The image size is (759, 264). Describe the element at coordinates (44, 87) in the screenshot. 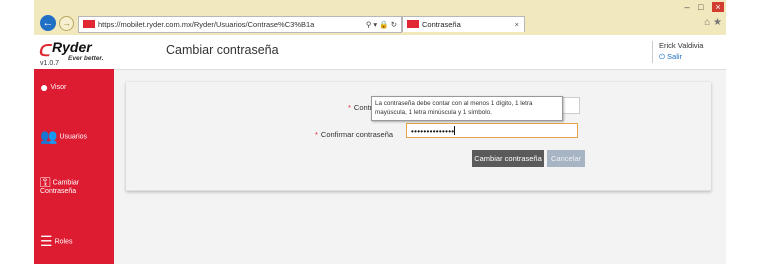

I see `map-pin-icon: ●` at that location.